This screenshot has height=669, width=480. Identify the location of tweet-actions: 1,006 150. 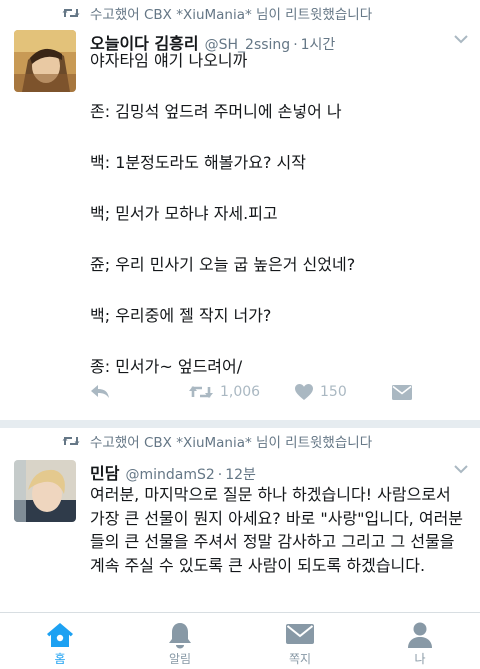
(251, 392).